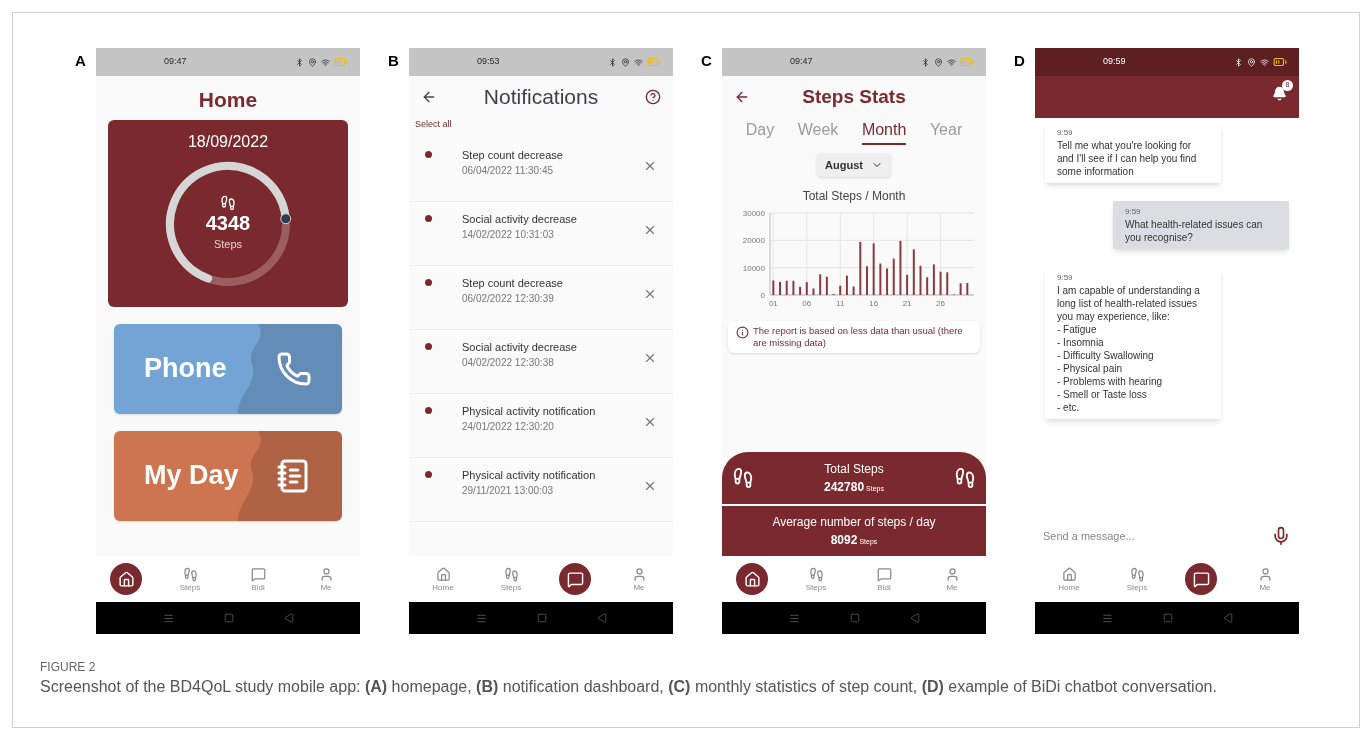  Describe the element at coordinates (629, 687) in the screenshot. I see `figure-caption: Screenshot of the BD4QoL study mobile app: (A) homepage, (B) notification dashboard, (C) monthly statistics of step count, (D) example of BiDi chatbot conversation.` at that location.